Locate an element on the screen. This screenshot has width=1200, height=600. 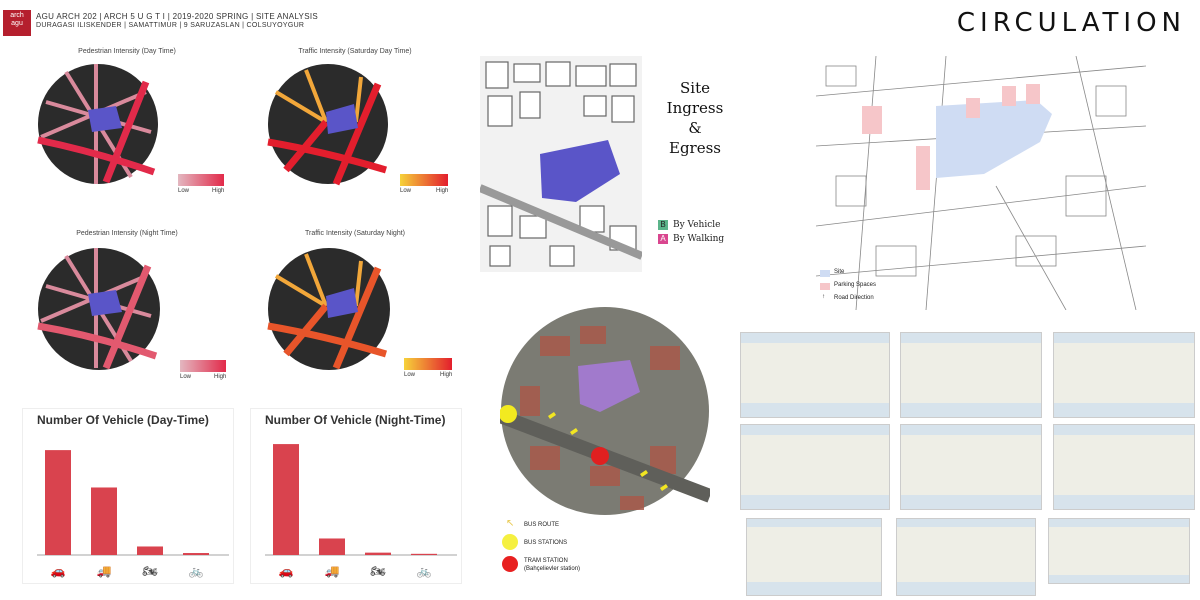
tram-station-label: TRAM STATION is located at coordinates (546, 561).